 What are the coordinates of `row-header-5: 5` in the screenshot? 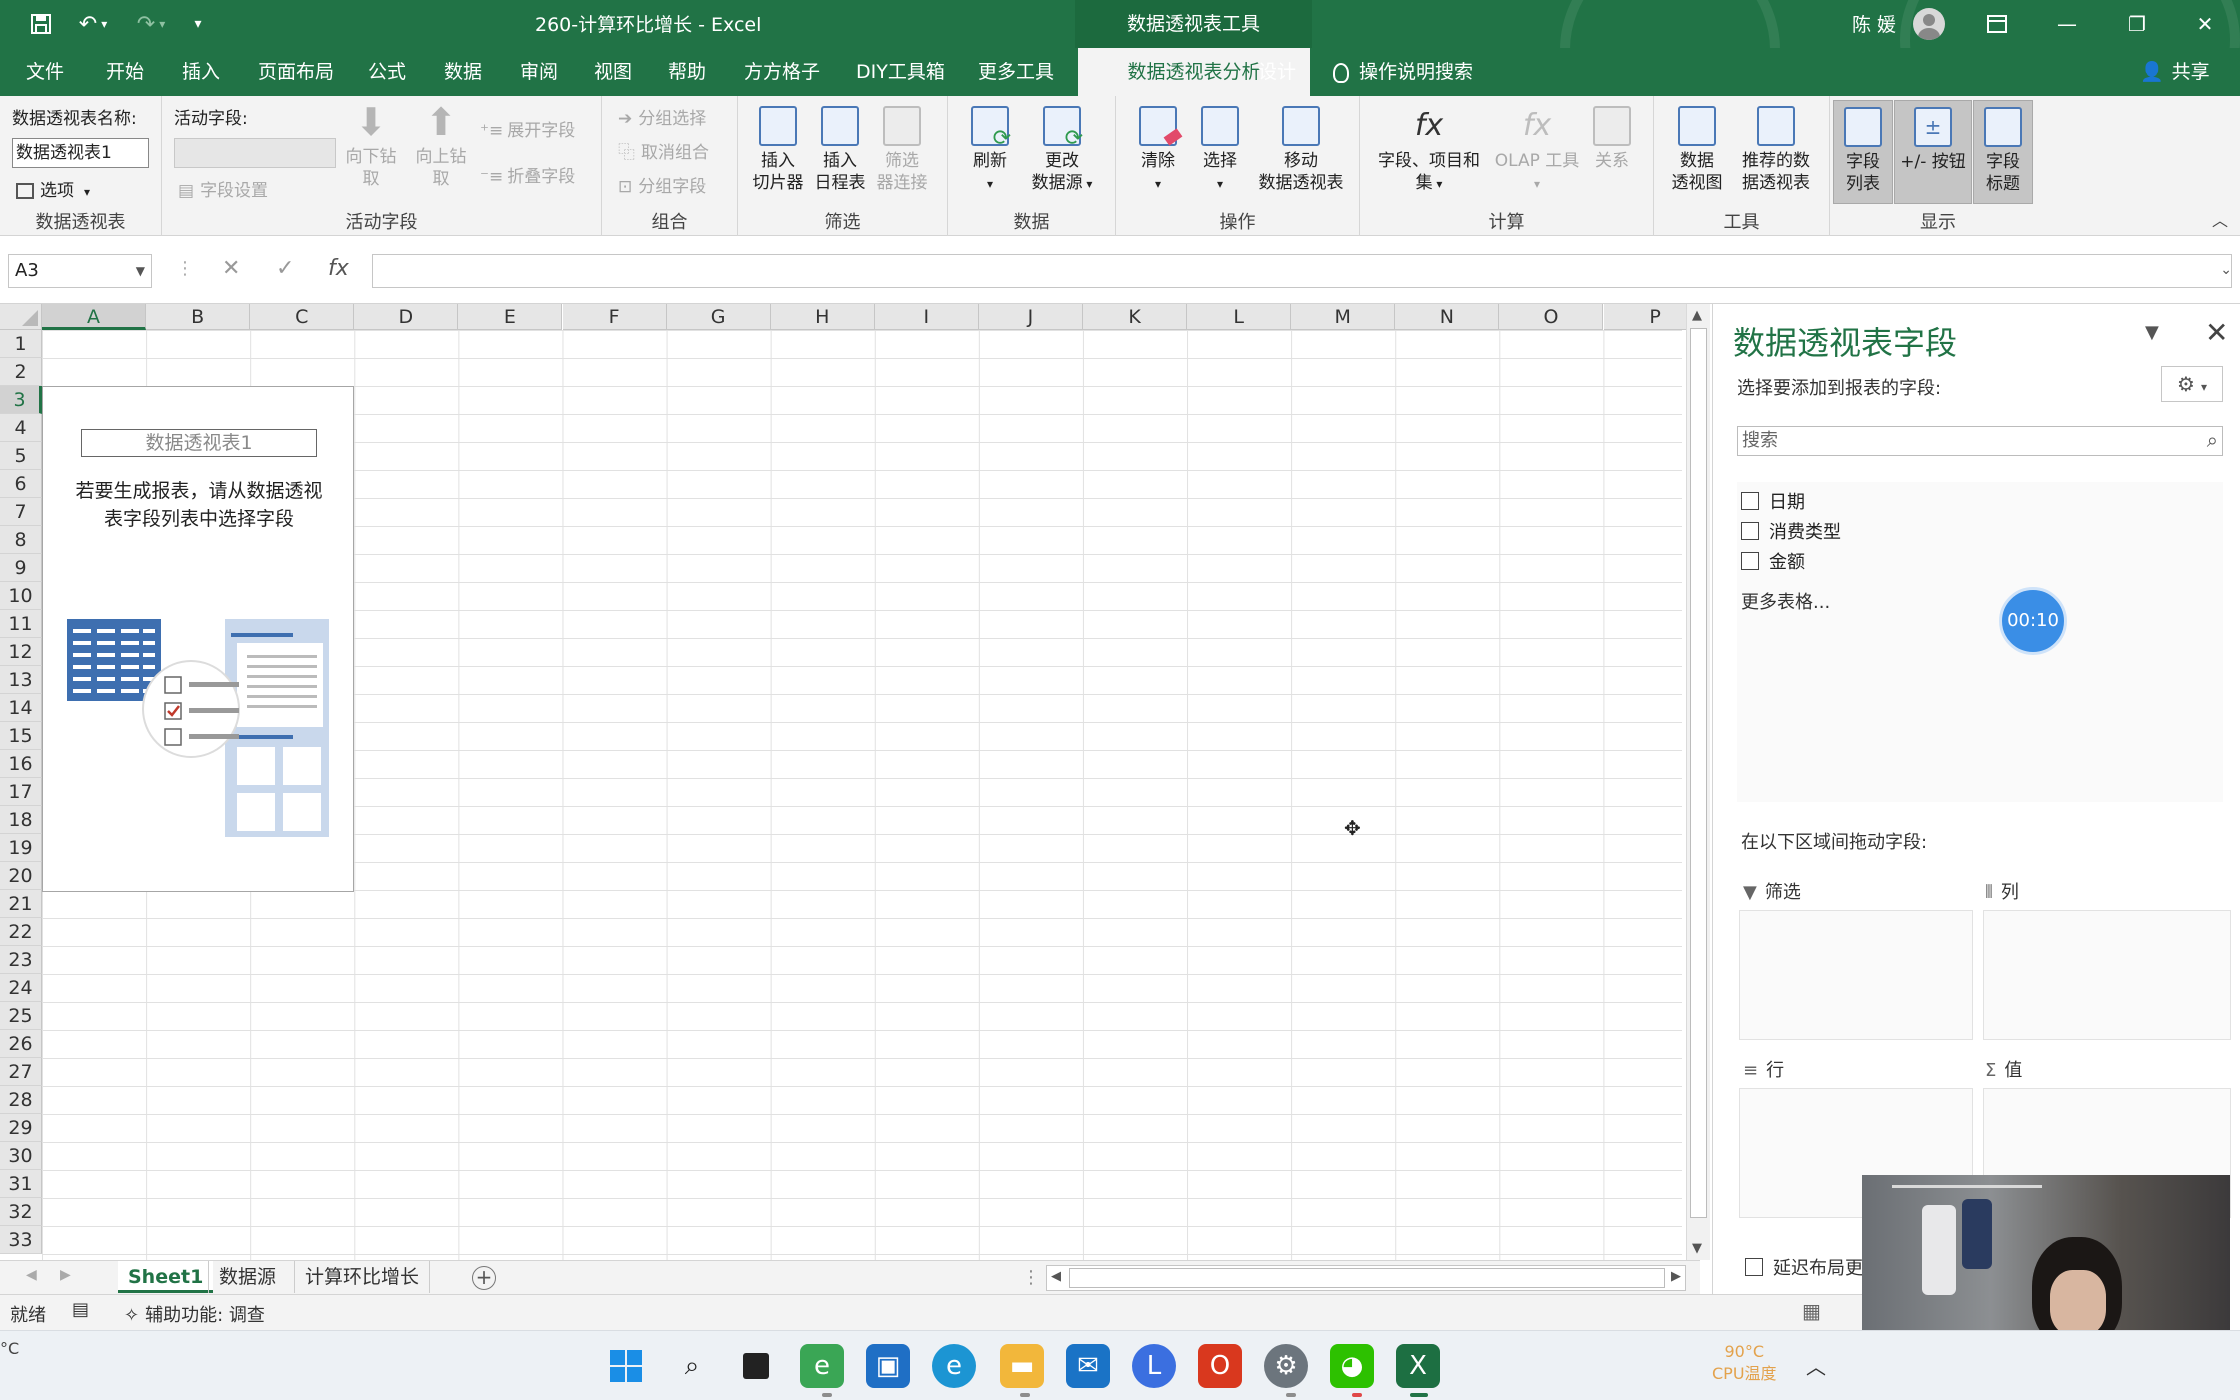 It's located at (21, 456).